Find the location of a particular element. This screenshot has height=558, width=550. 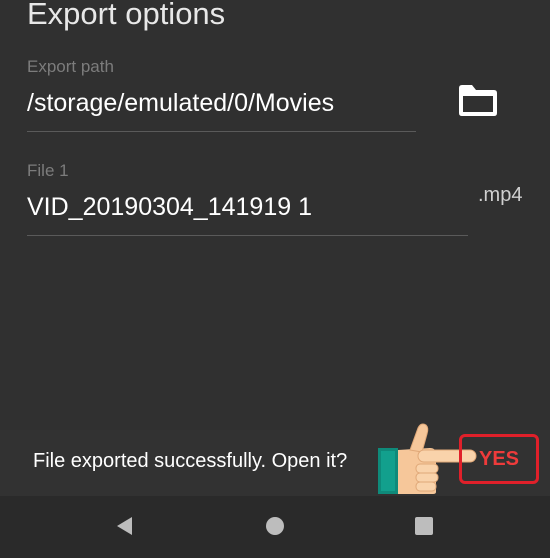

export-path-label: Export path is located at coordinates (70, 66).